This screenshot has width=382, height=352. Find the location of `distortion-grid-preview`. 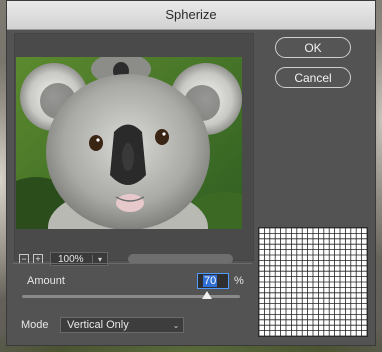

distortion-grid-preview is located at coordinates (313, 282).